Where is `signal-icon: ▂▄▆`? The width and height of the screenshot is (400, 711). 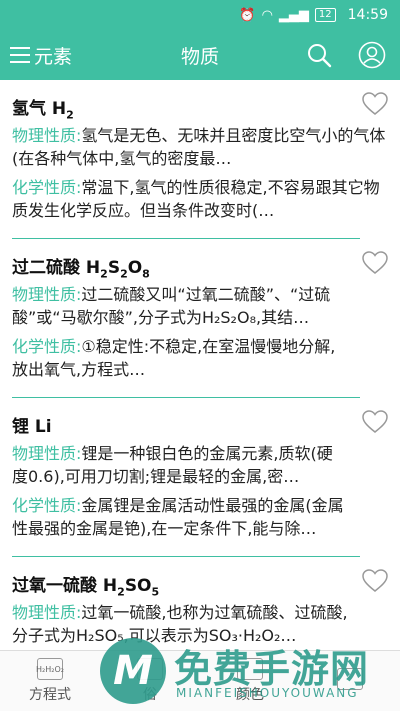
signal-icon: ▂▄▆ is located at coordinates (293, 15).